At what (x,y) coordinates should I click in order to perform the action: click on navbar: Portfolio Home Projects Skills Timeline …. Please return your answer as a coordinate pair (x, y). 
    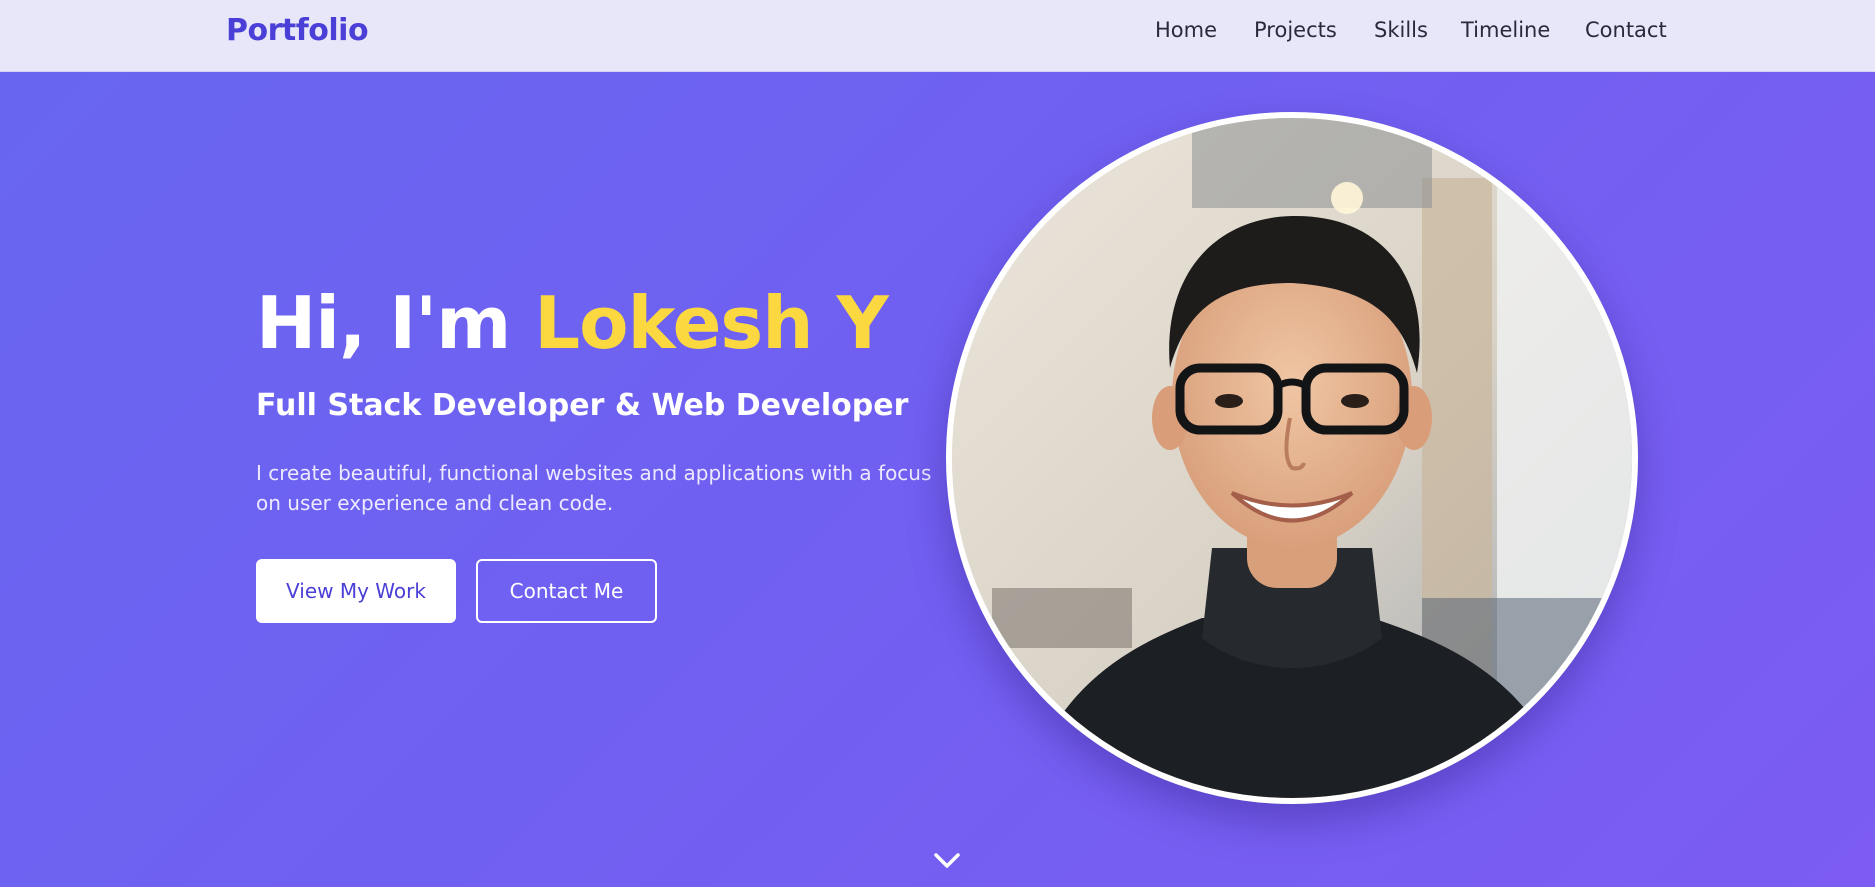
    Looking at the image, I should click on (937, 36).